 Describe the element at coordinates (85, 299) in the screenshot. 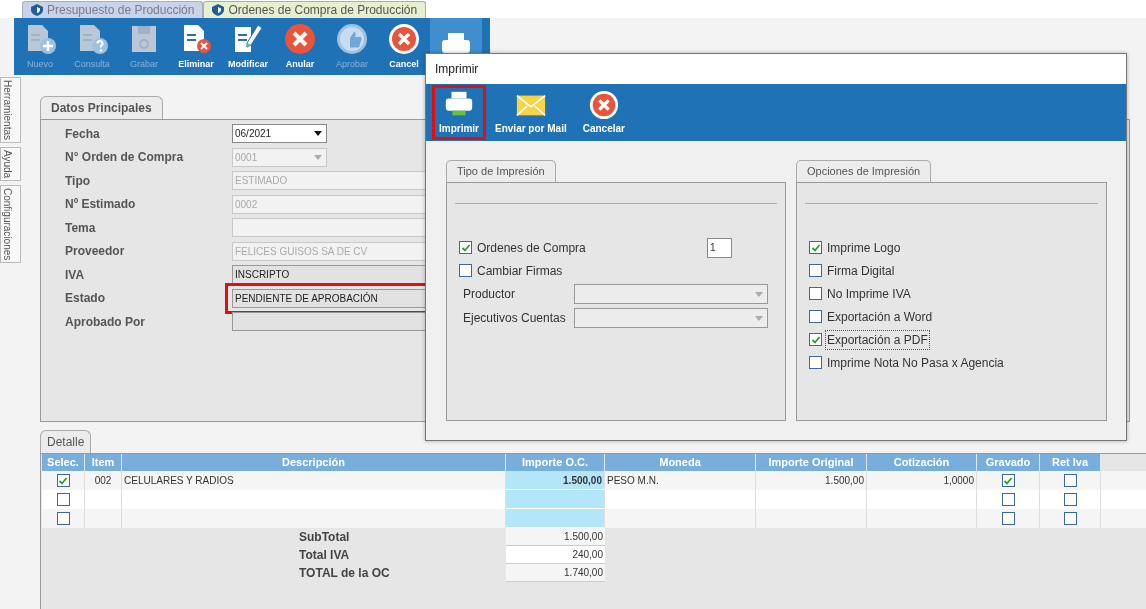

I see `field-label: Estado` at that location.